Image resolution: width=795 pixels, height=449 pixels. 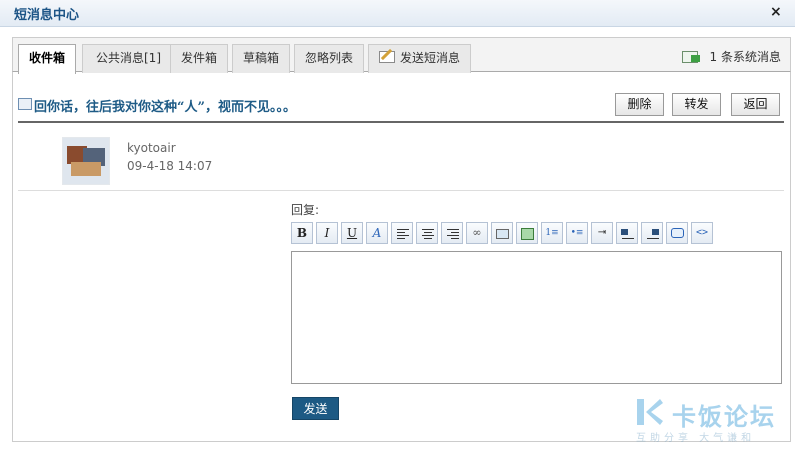 What do you see at coordinates (128, 58) in the screenshot?
I see `tab-public-messages: 公共消息[1]` at bounding box center [128, 58].